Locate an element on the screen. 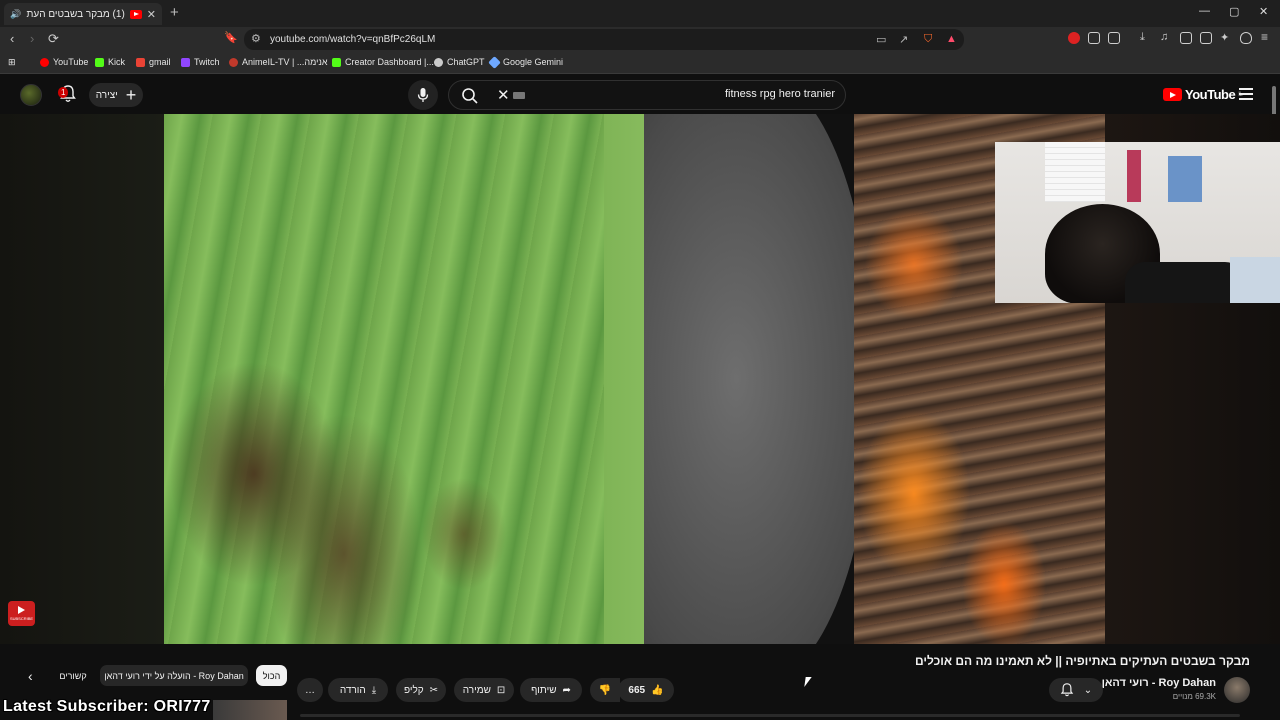 The height and width of the screenshot is (720, 1280). extension-screenshot-icon is located at coordinates (1114, 38).